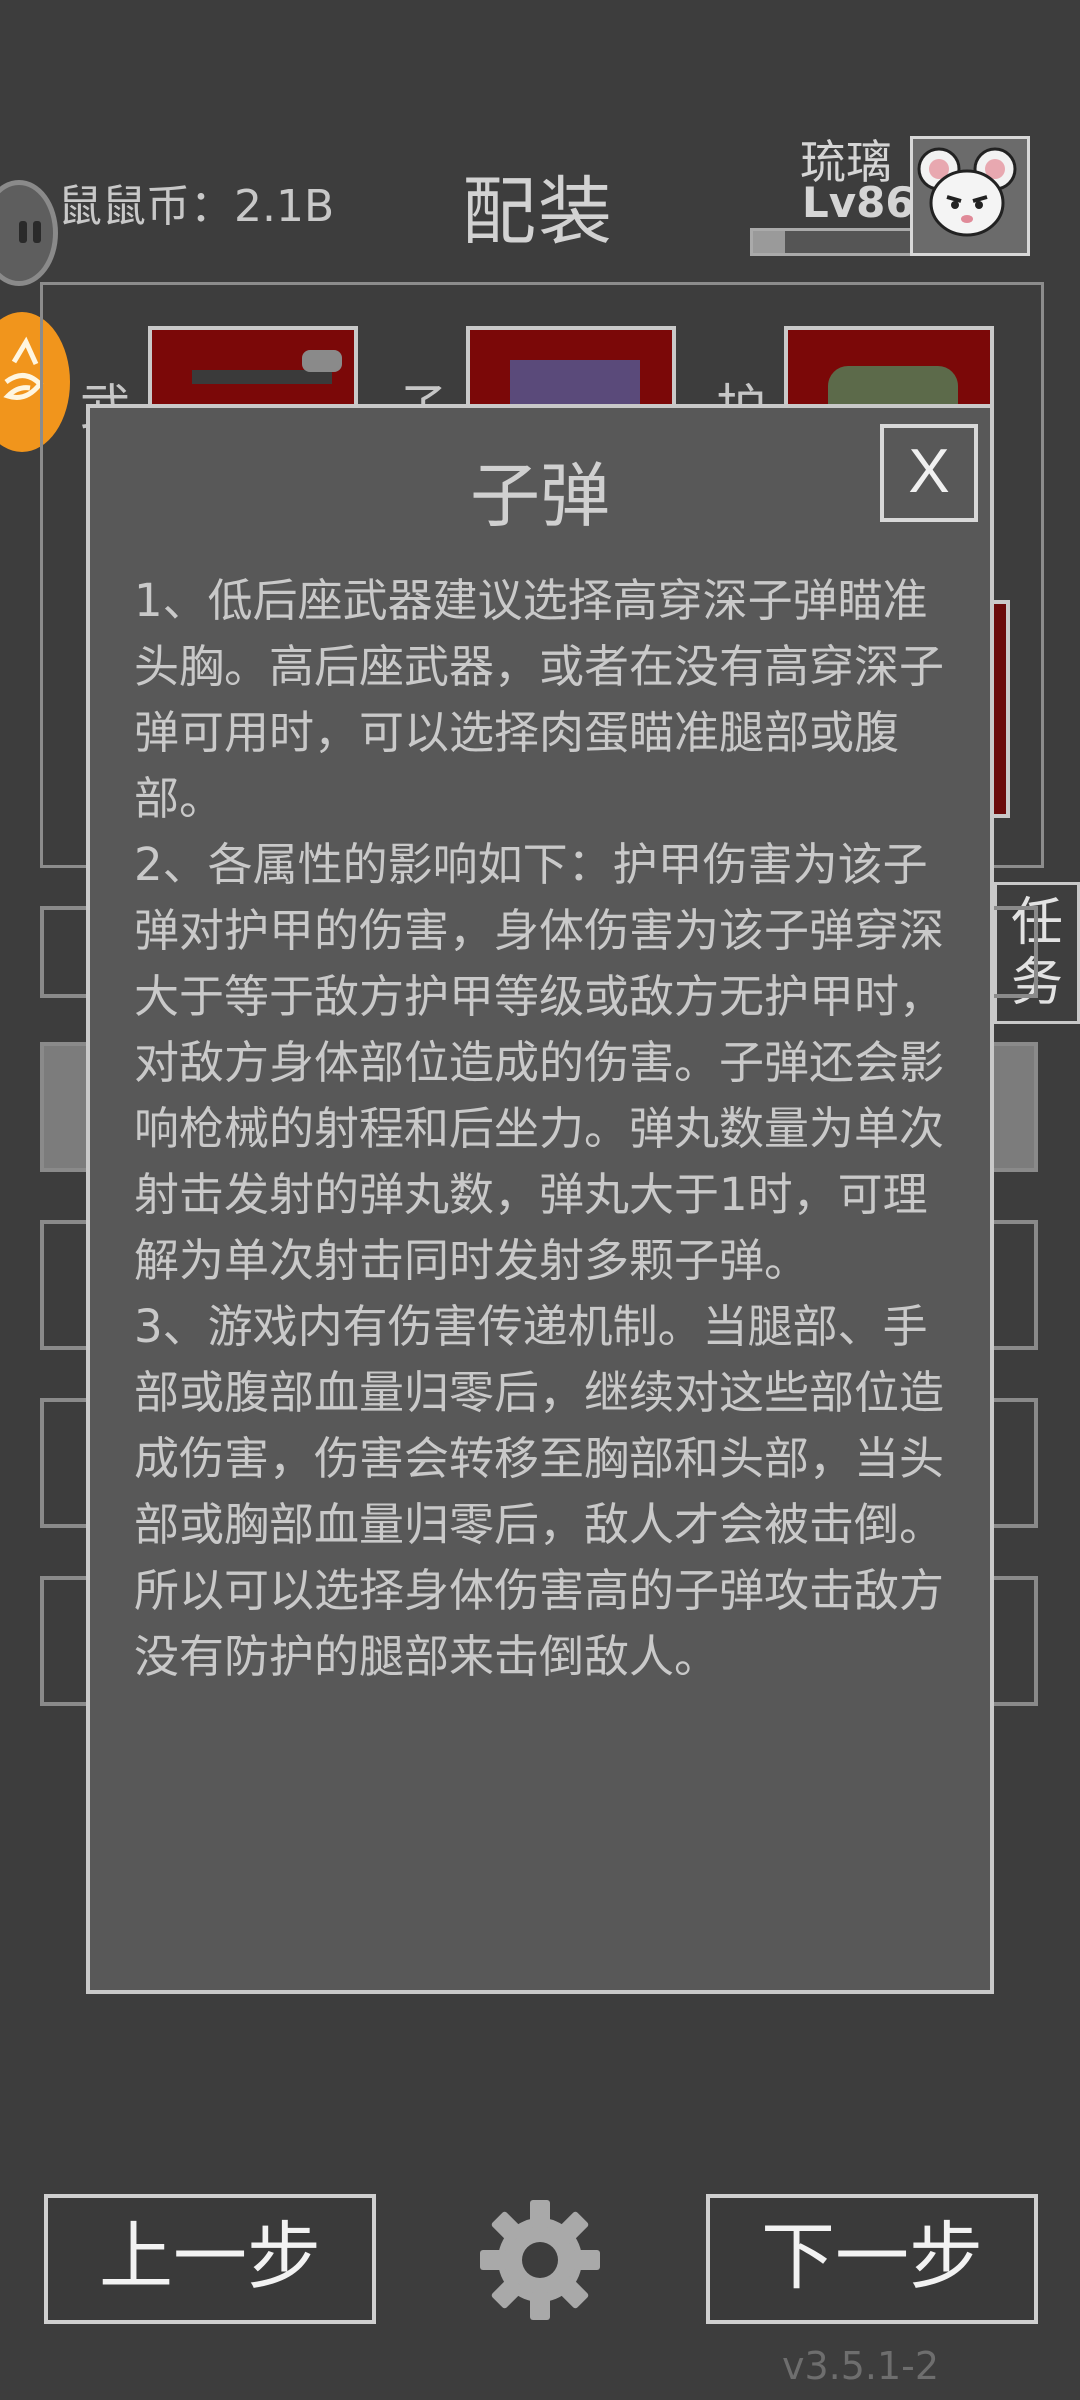 The image size is (1080, 2400). I want to click on version-label: v3.5.1-2, so click(861, 2366).